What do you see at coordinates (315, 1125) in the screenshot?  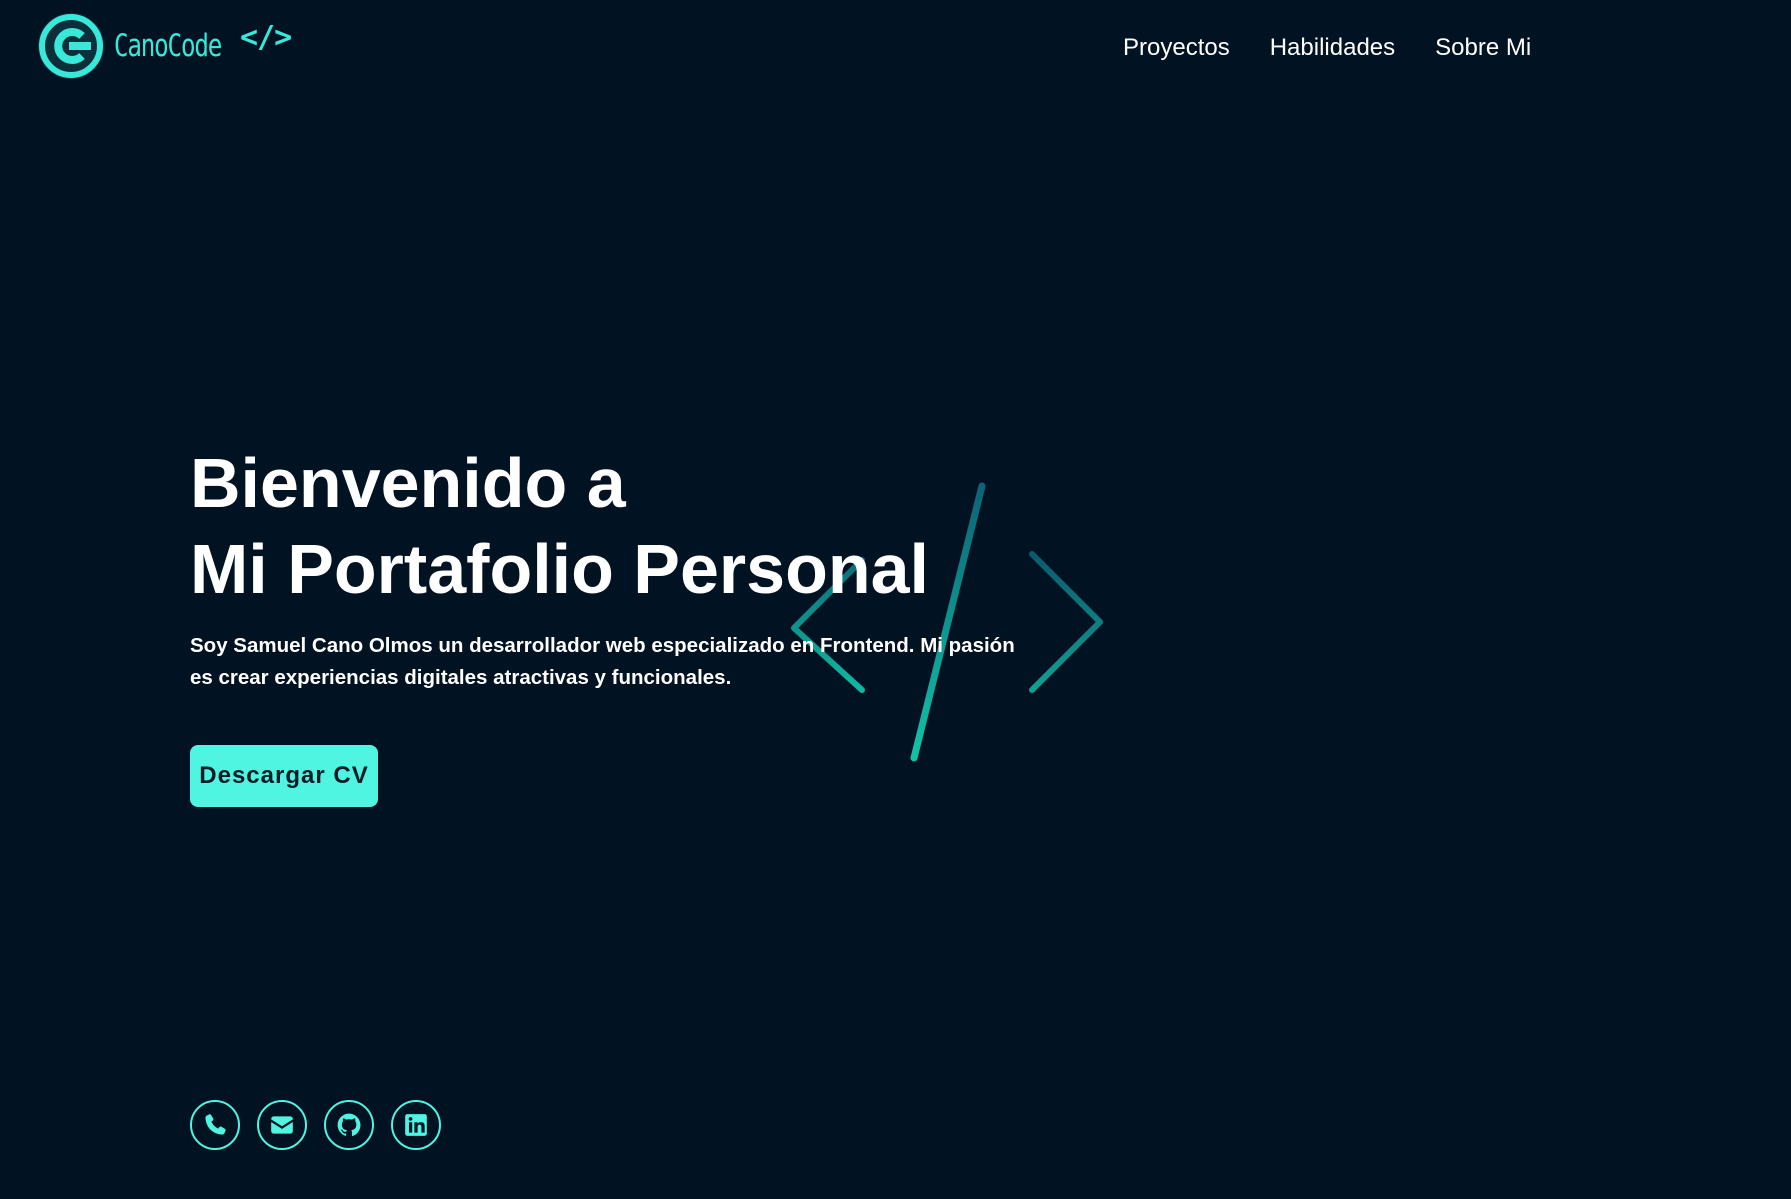 I see `social-links` at bounding box center [315, 1125].